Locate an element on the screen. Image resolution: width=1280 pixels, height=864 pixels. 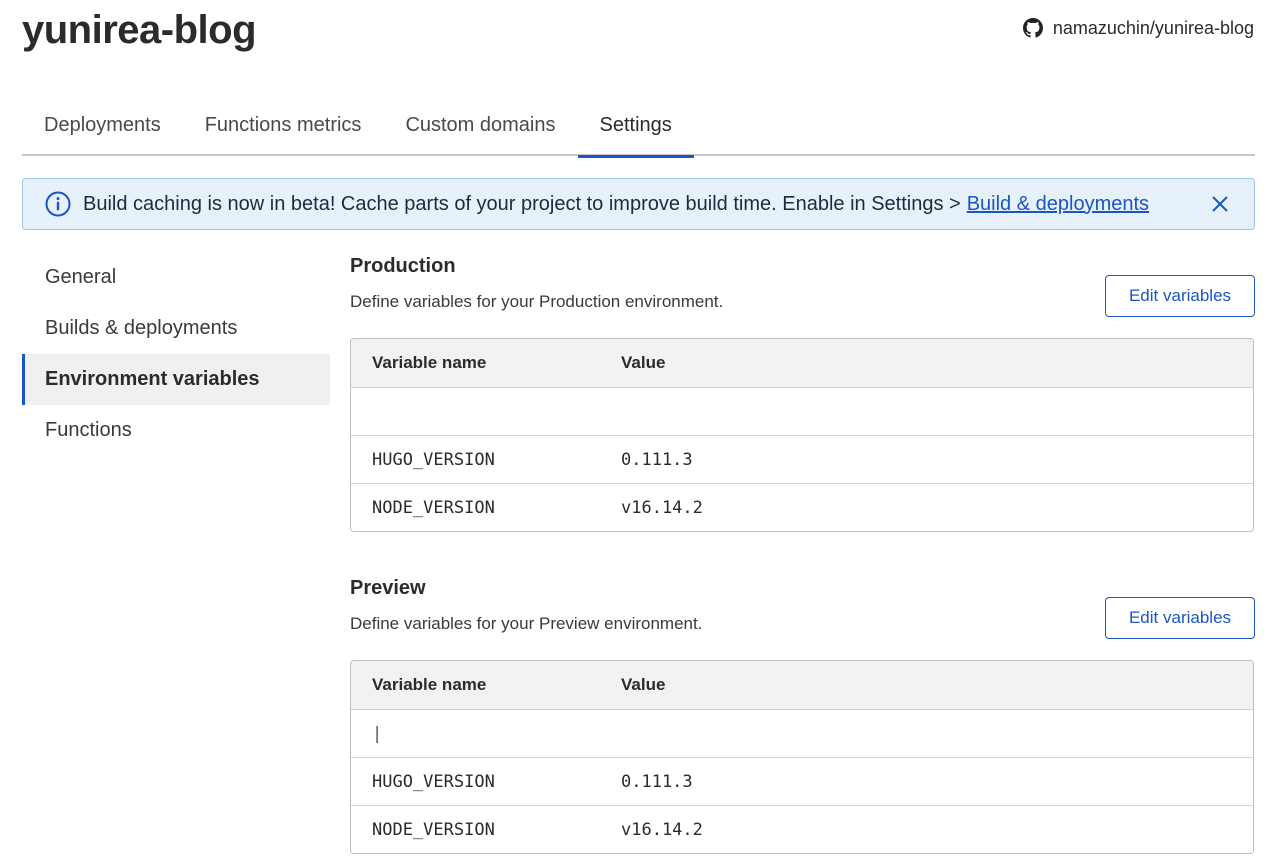
sidebar-item-environment-variables: Environment variables is located at coordinates (176, 379).